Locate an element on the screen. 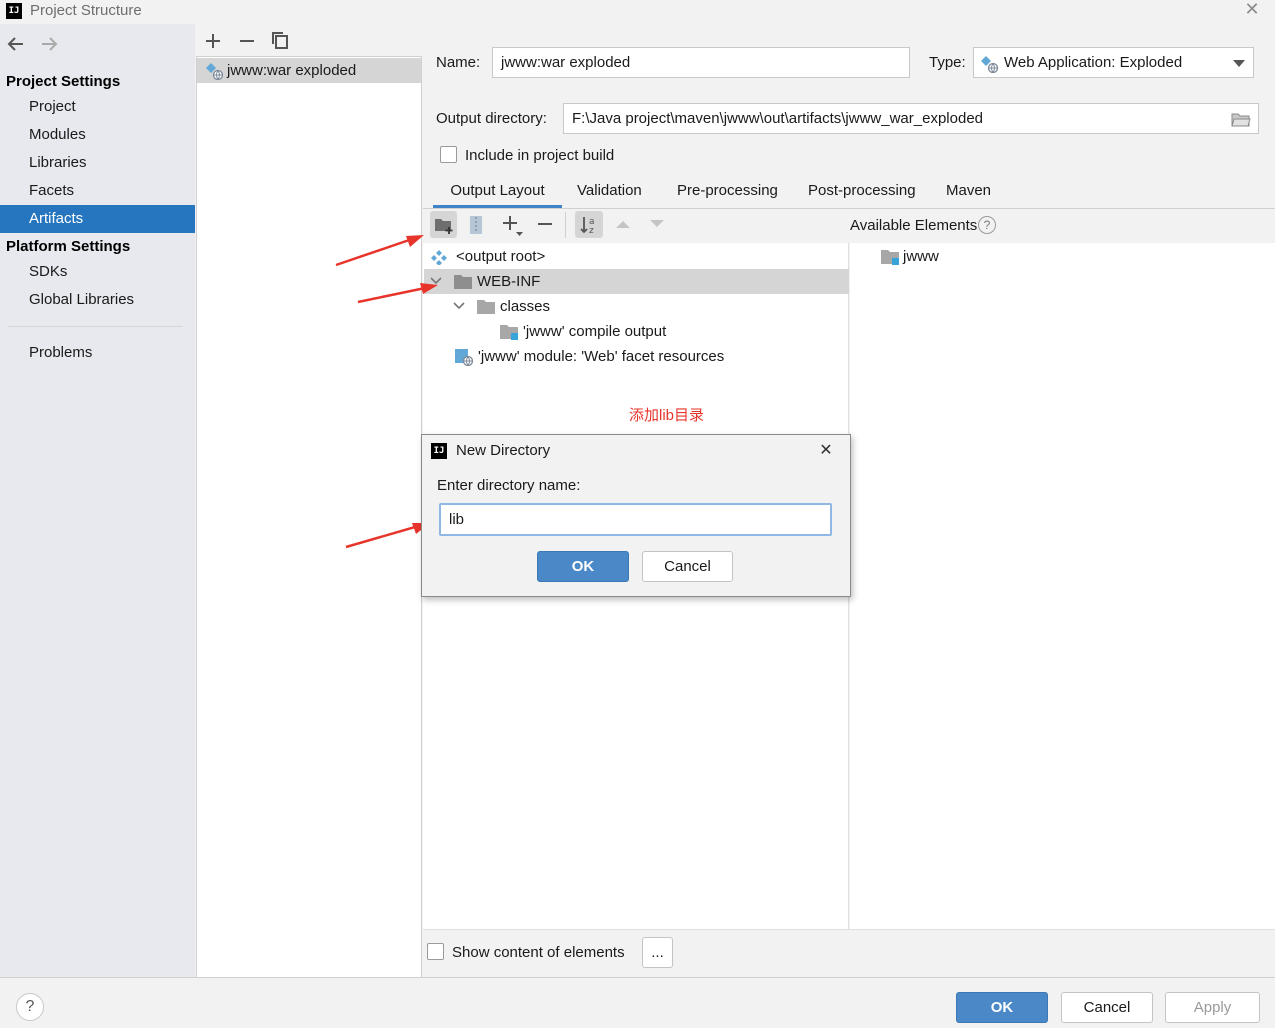  artifacts-toolbar is located at coordinates (309, 40).